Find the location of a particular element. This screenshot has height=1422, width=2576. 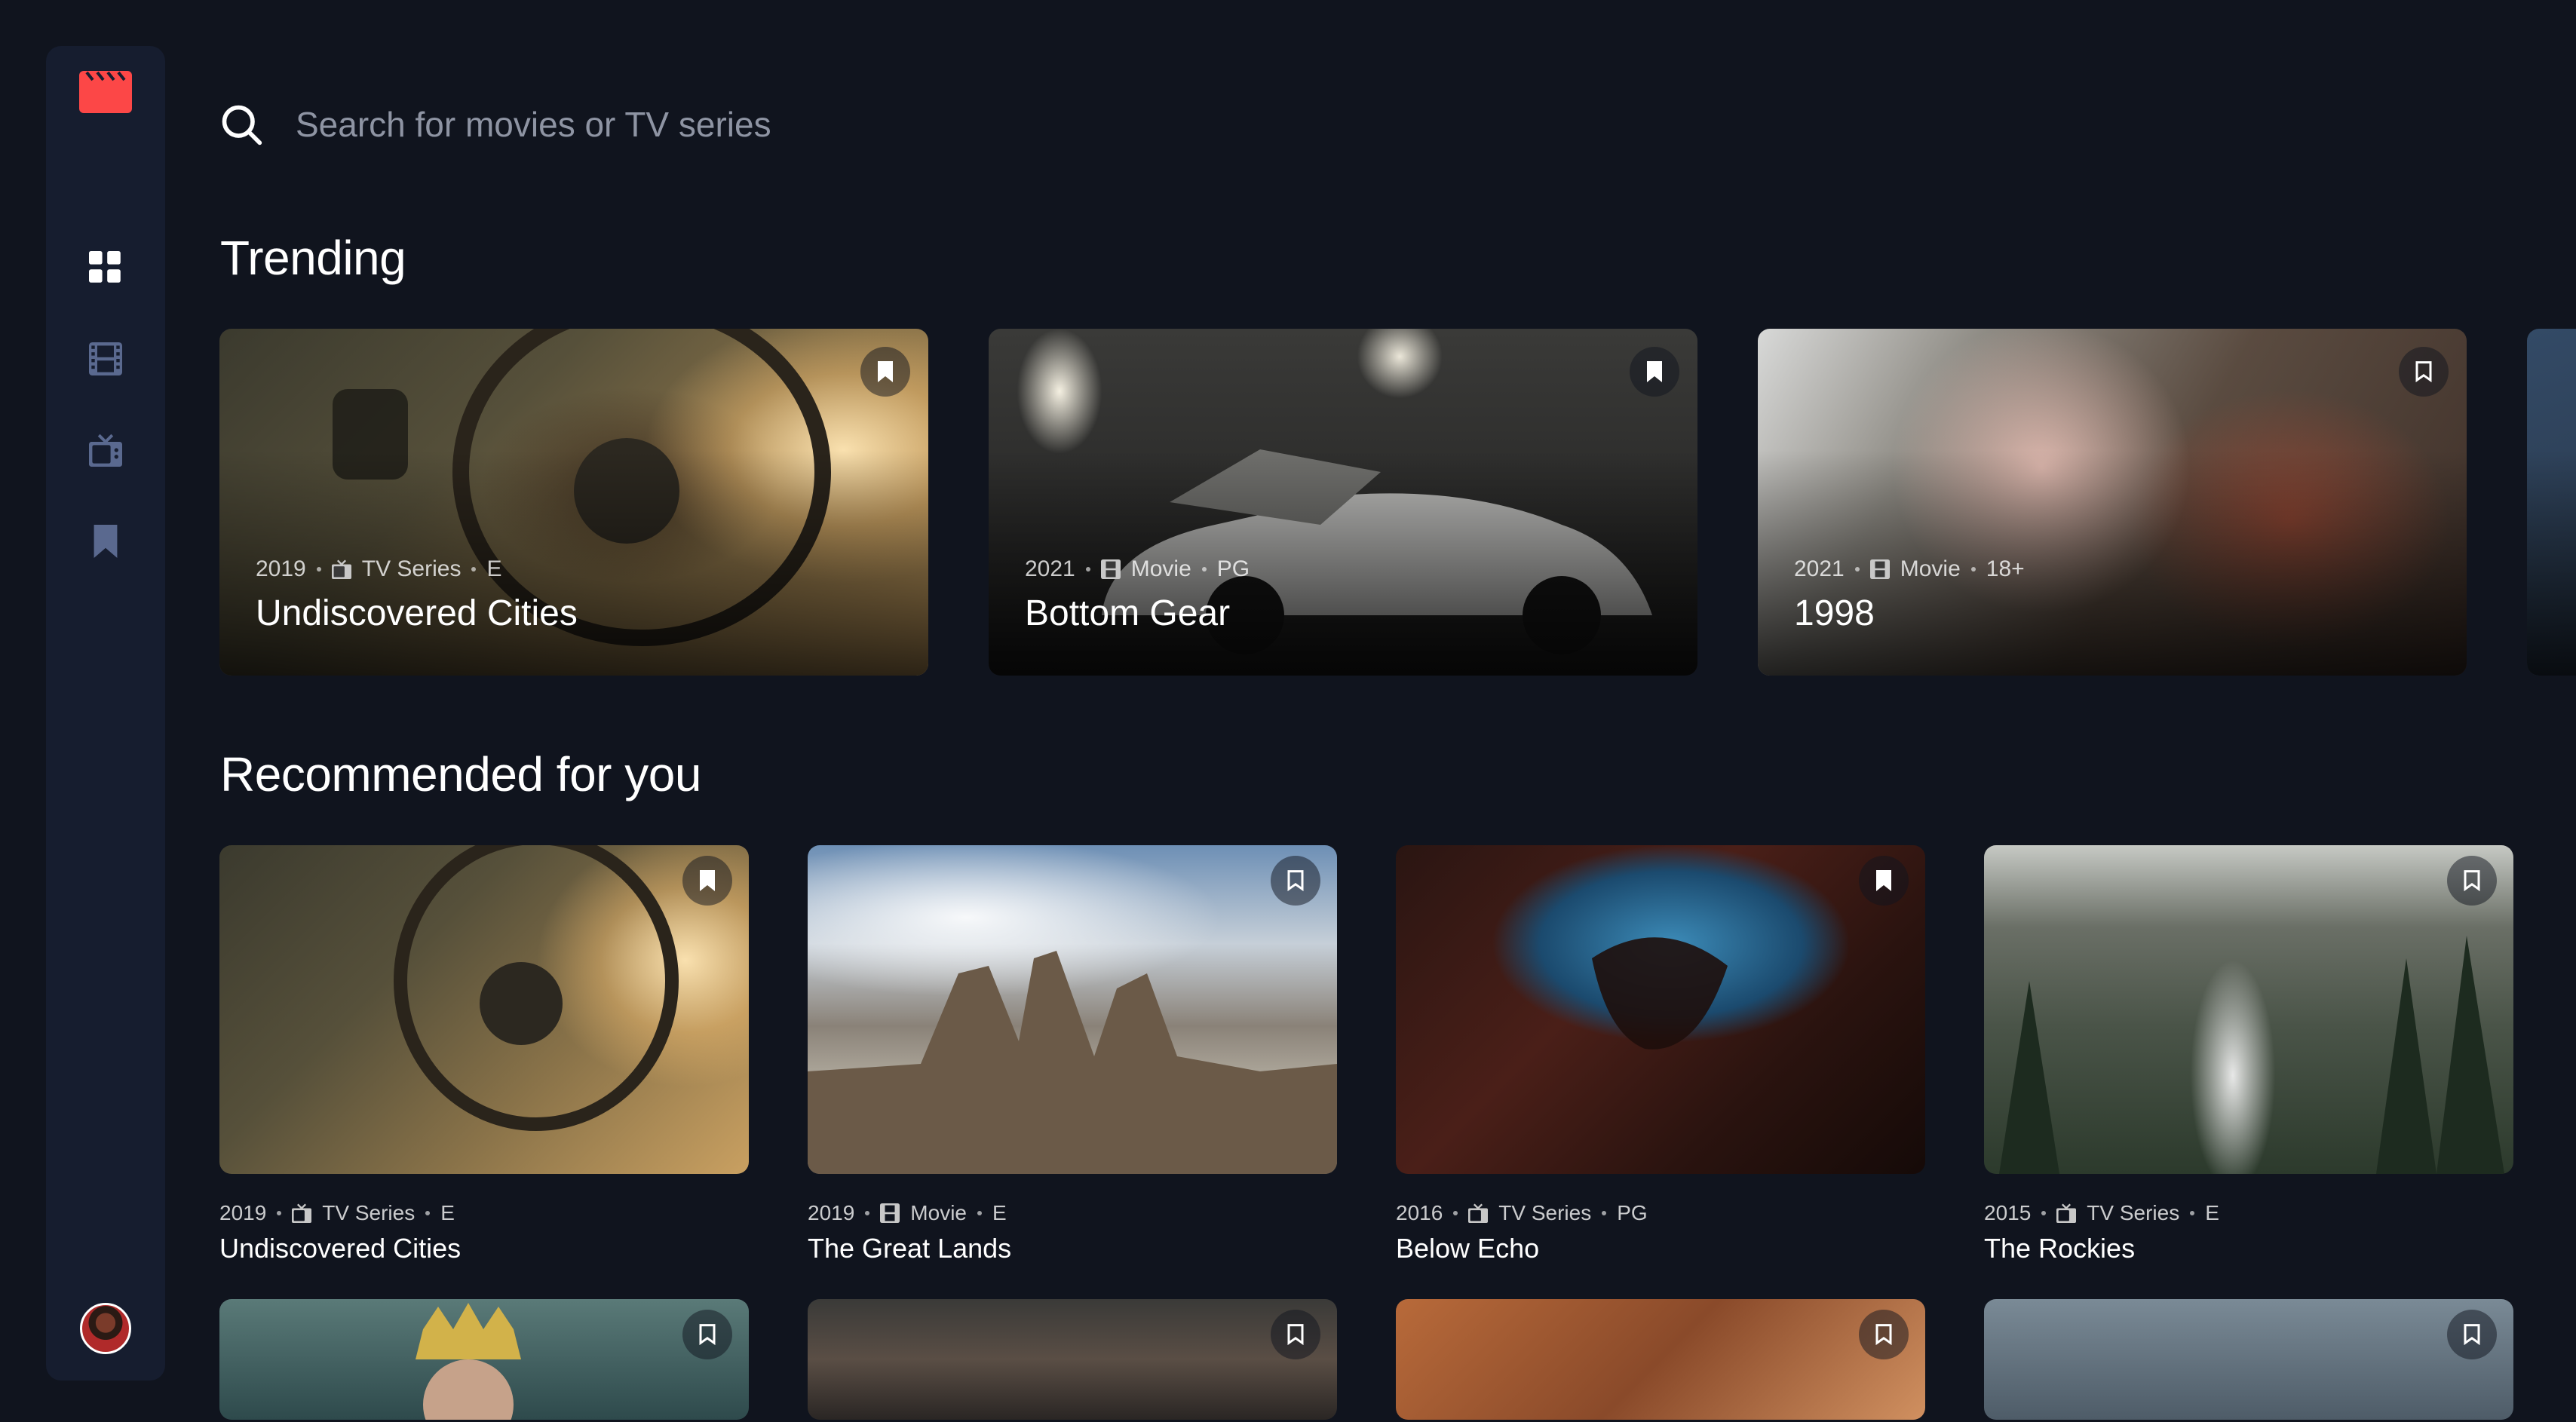

trending-heading: Trending is located at coordinates (313, 258).